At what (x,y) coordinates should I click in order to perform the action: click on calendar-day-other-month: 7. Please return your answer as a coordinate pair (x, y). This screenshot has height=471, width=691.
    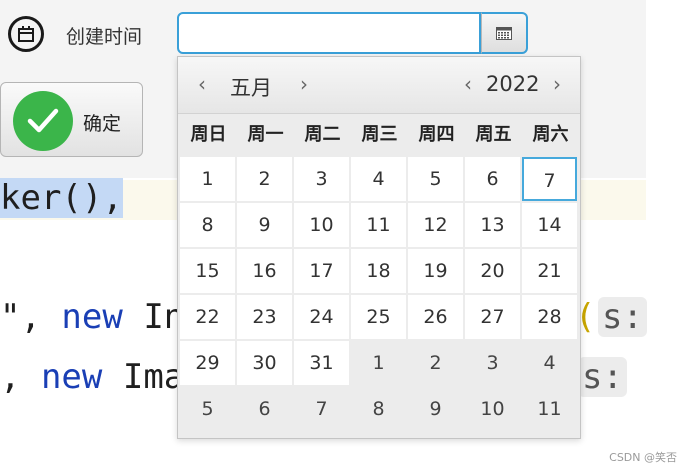
    Looking at the image, I should click on (321, 409).